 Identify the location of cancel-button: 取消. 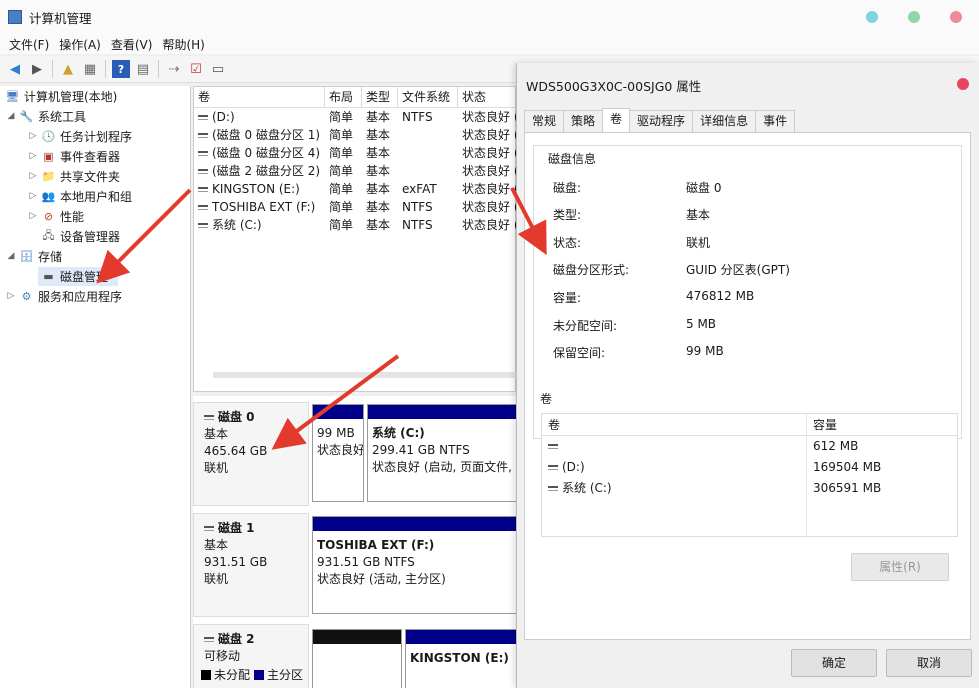
(929, 663).